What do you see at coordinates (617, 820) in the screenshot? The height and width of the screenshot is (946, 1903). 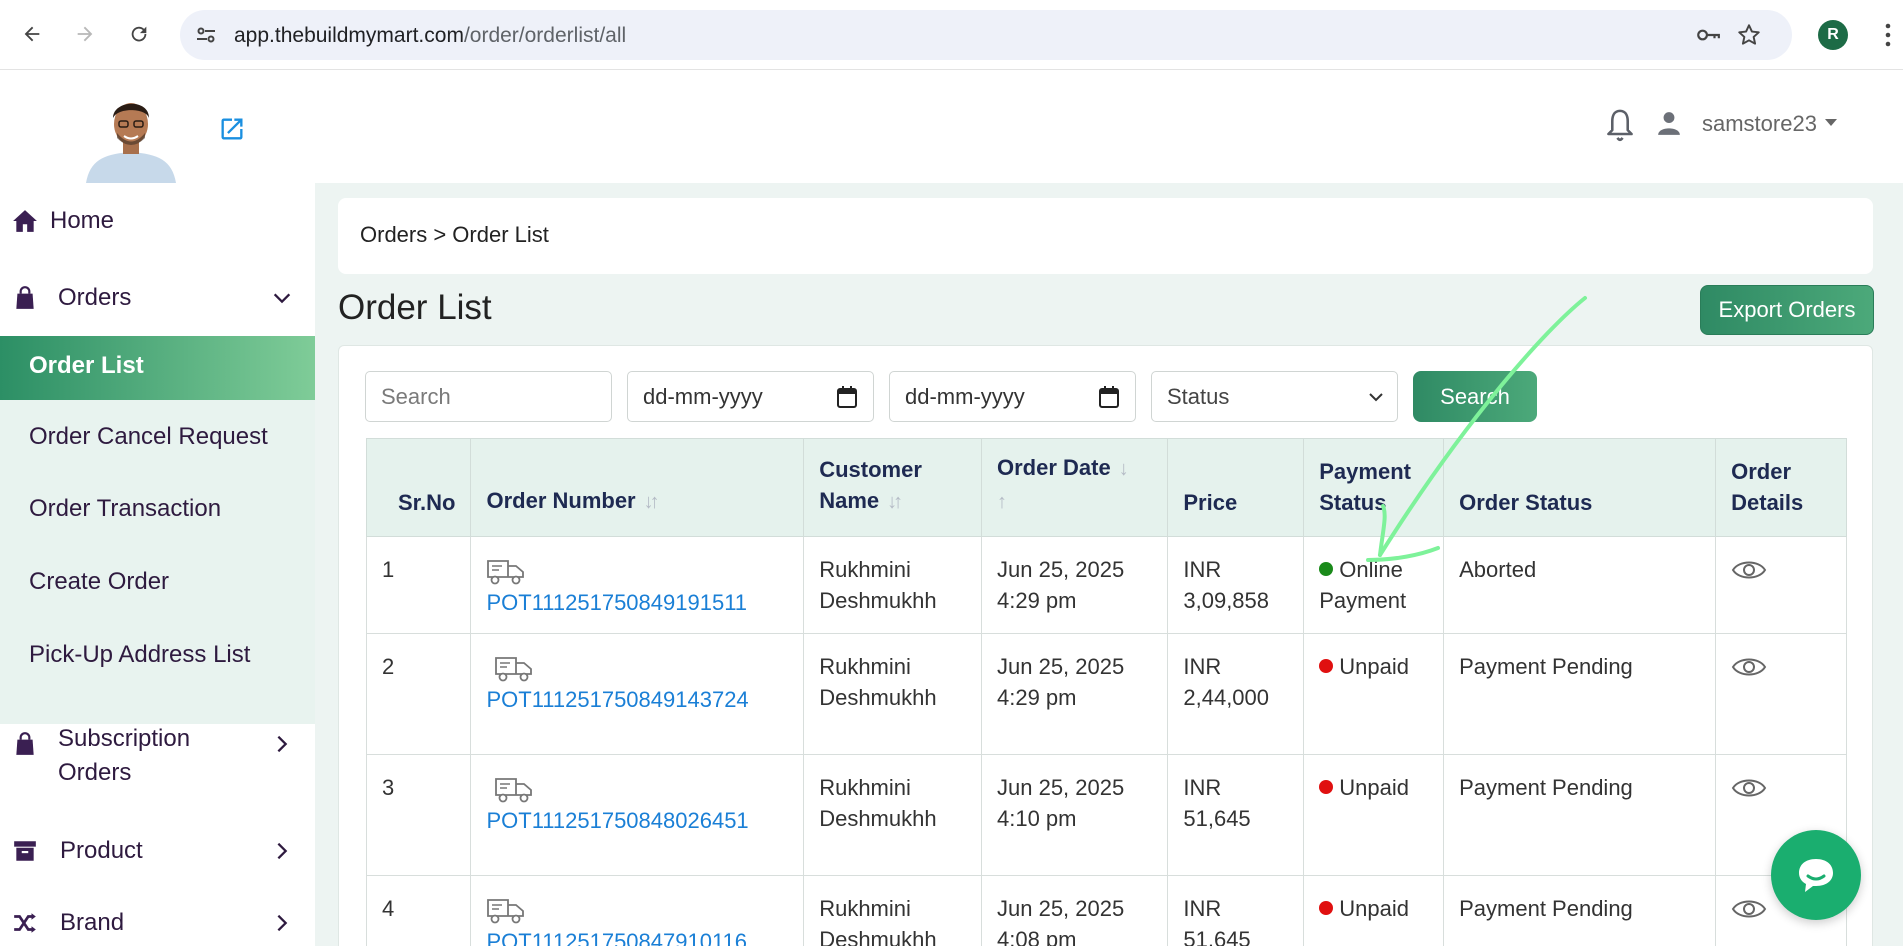 I see `order-number-link: POT111251750848026451` at bounding box center [617, 820].